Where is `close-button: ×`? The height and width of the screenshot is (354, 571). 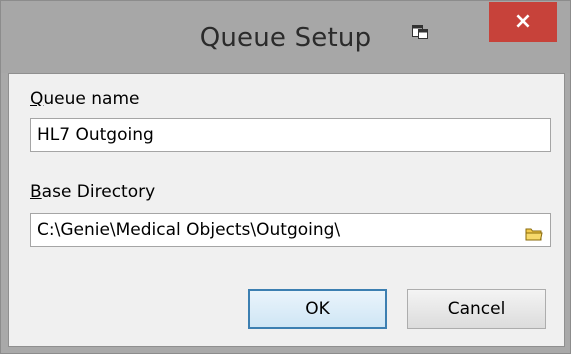
close-button: × is located at coordinates (523, 22).